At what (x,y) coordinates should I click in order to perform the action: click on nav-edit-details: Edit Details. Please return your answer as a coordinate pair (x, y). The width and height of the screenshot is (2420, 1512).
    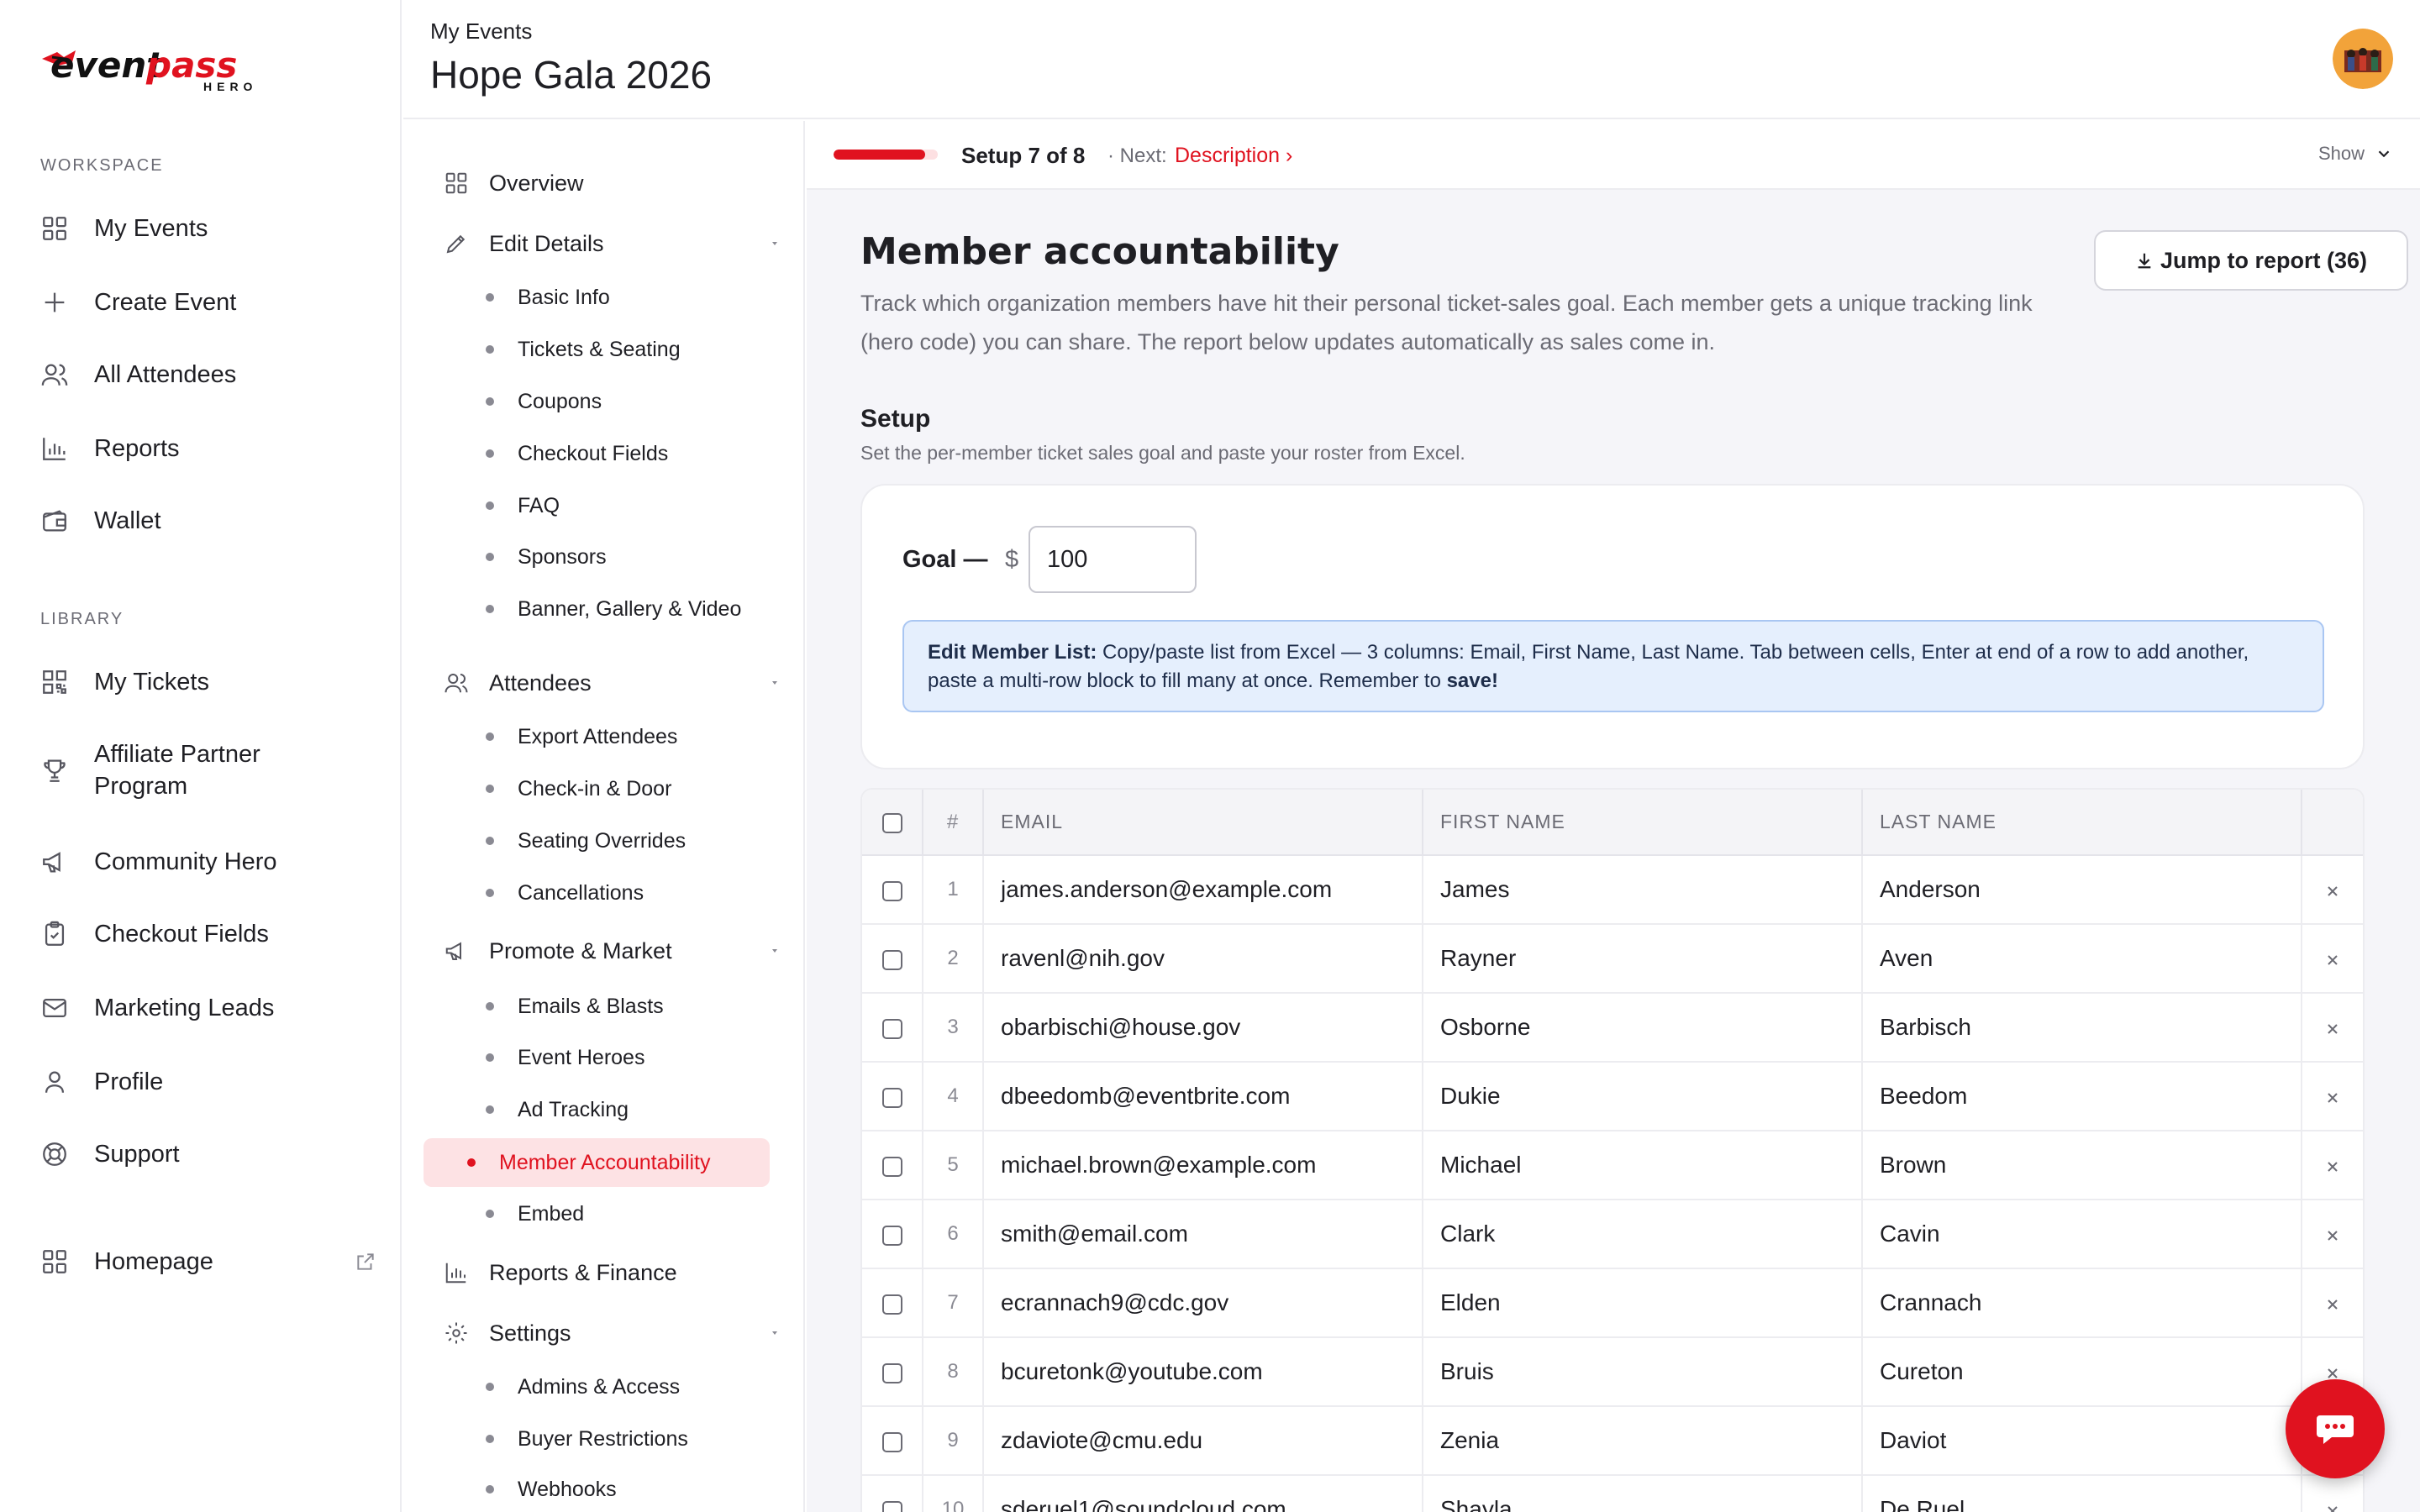
    Looking at the image, I should click on (612, 244).